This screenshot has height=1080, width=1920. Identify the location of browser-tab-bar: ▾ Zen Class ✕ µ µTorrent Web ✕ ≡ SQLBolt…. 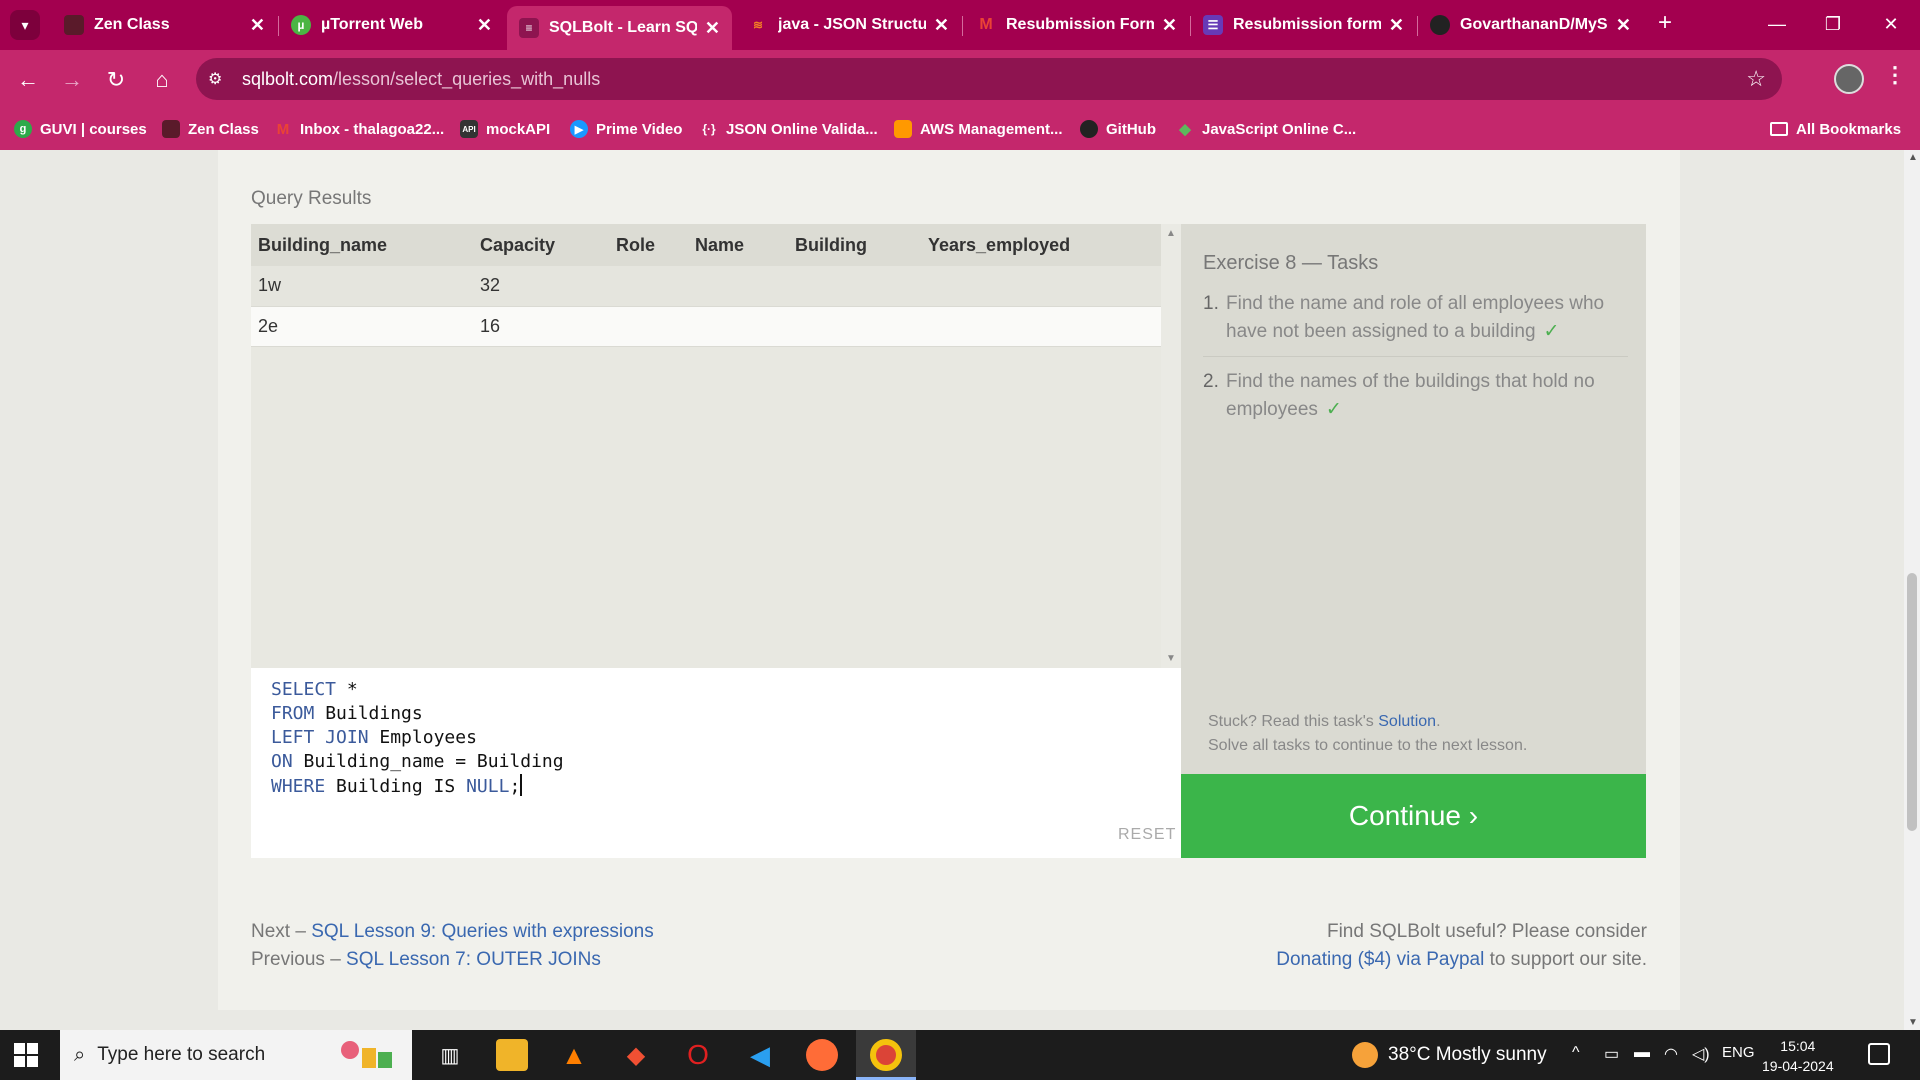
(960, 25).